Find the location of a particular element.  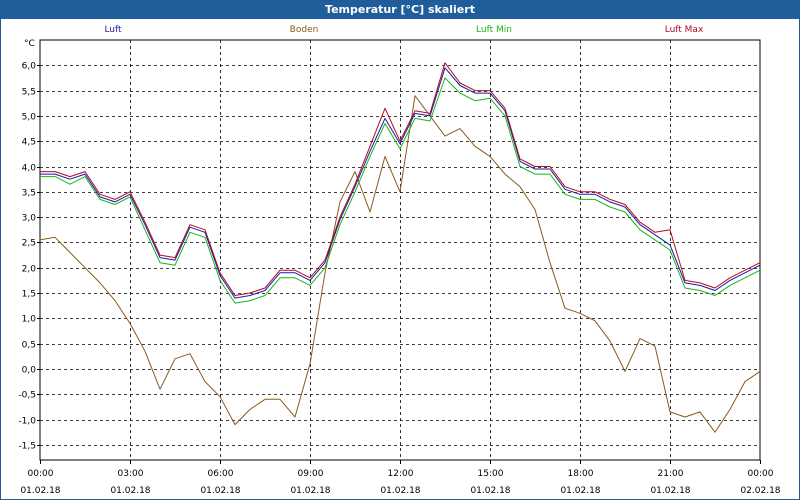

x-tick-time: 03:00 is located at coordinates (131, 474).